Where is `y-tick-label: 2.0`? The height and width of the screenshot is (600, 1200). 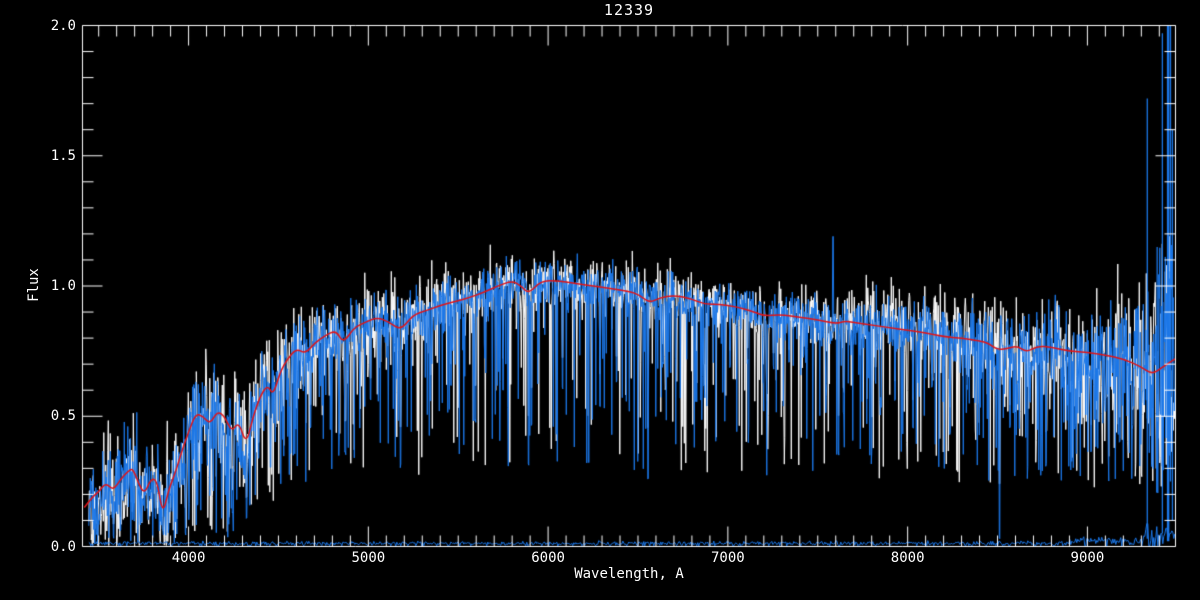 y-tick-label: 2.0 is located at coordinates (63, 25).